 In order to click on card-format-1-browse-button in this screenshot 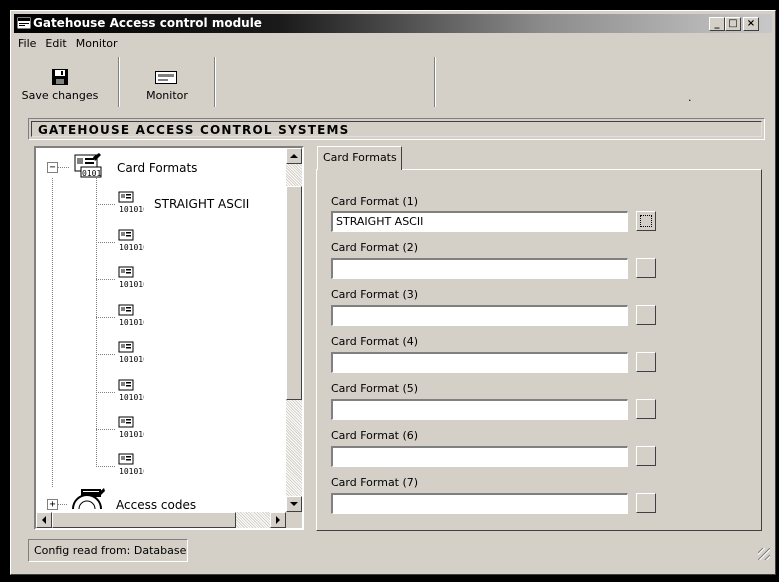, I will do `click(646, 221)`.